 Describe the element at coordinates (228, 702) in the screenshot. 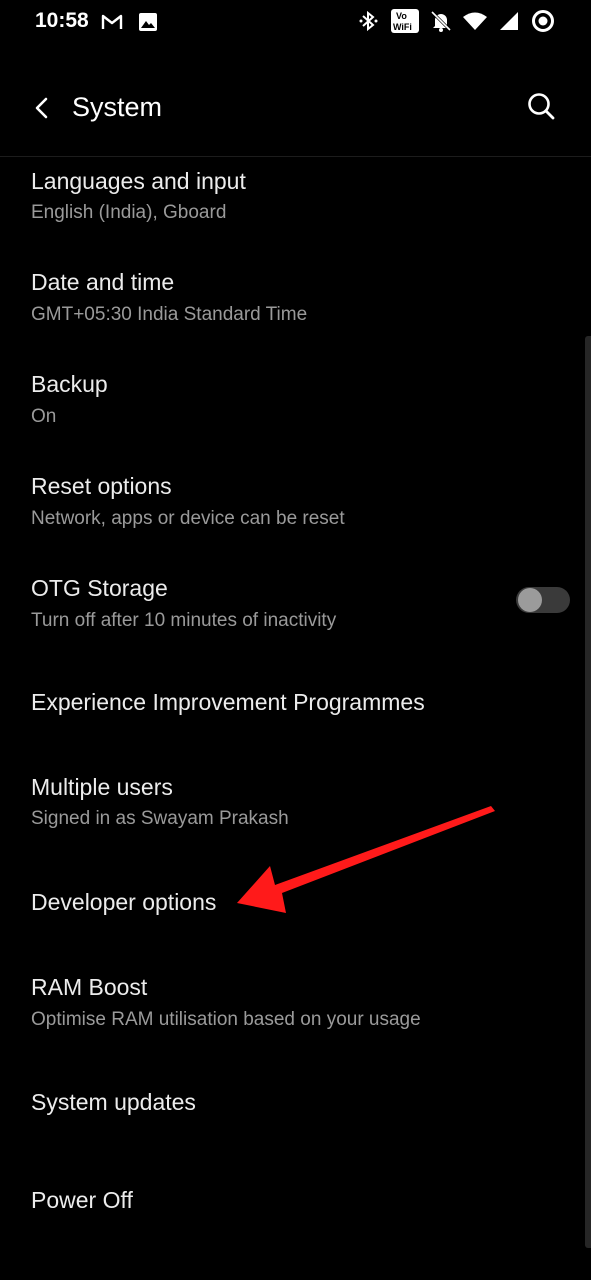

I see `setting-title: Experience Improvement Programmes` at that location.